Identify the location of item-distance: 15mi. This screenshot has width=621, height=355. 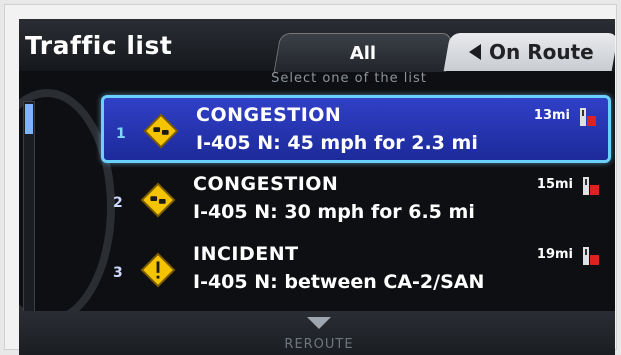
(554, 184).